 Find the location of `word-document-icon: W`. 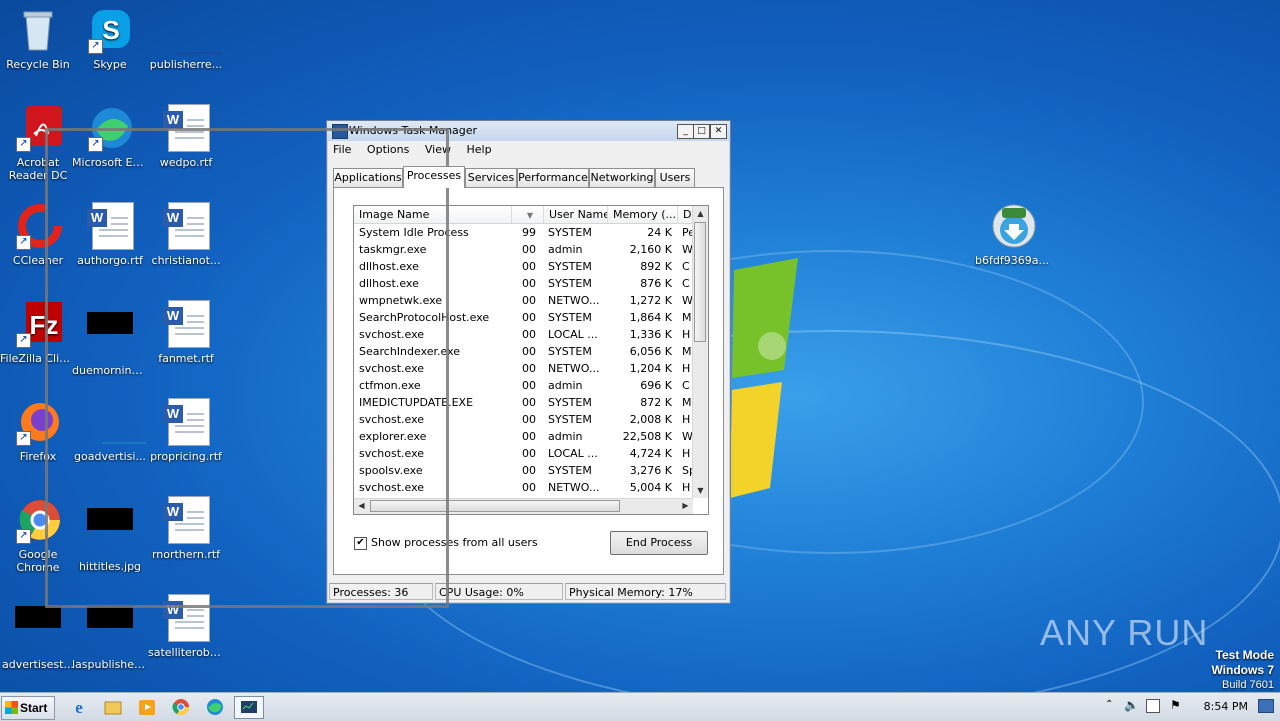

word-document-icon: W is located at coordinates (186, 520).